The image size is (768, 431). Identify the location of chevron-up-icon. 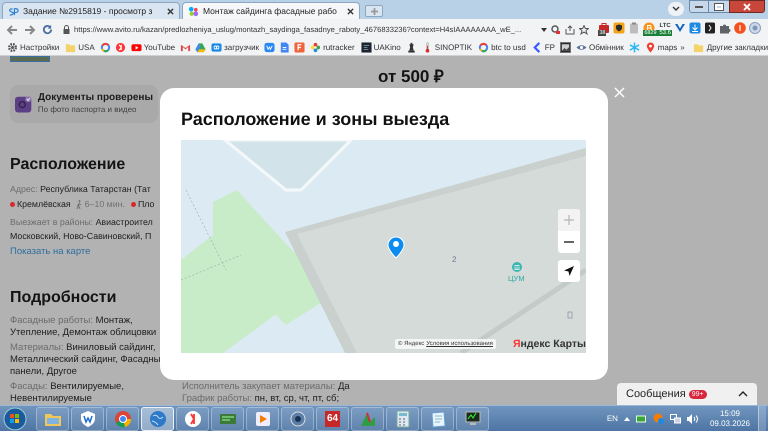
(743, 394).